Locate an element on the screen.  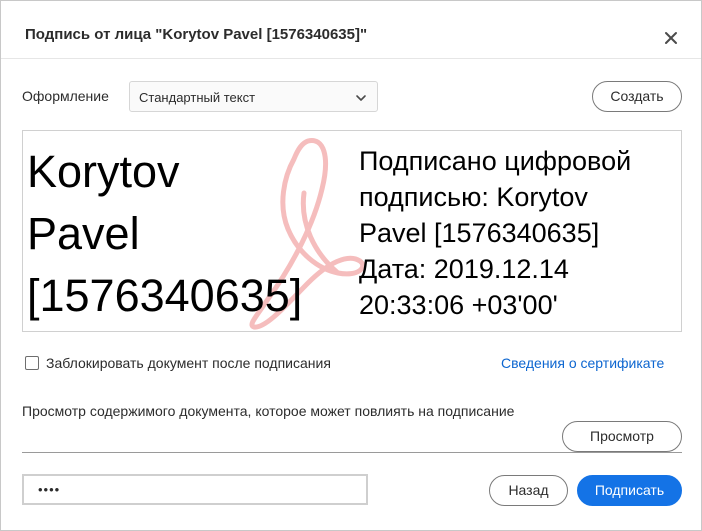
chevron-down-icon is located at coordinates (361, 100).